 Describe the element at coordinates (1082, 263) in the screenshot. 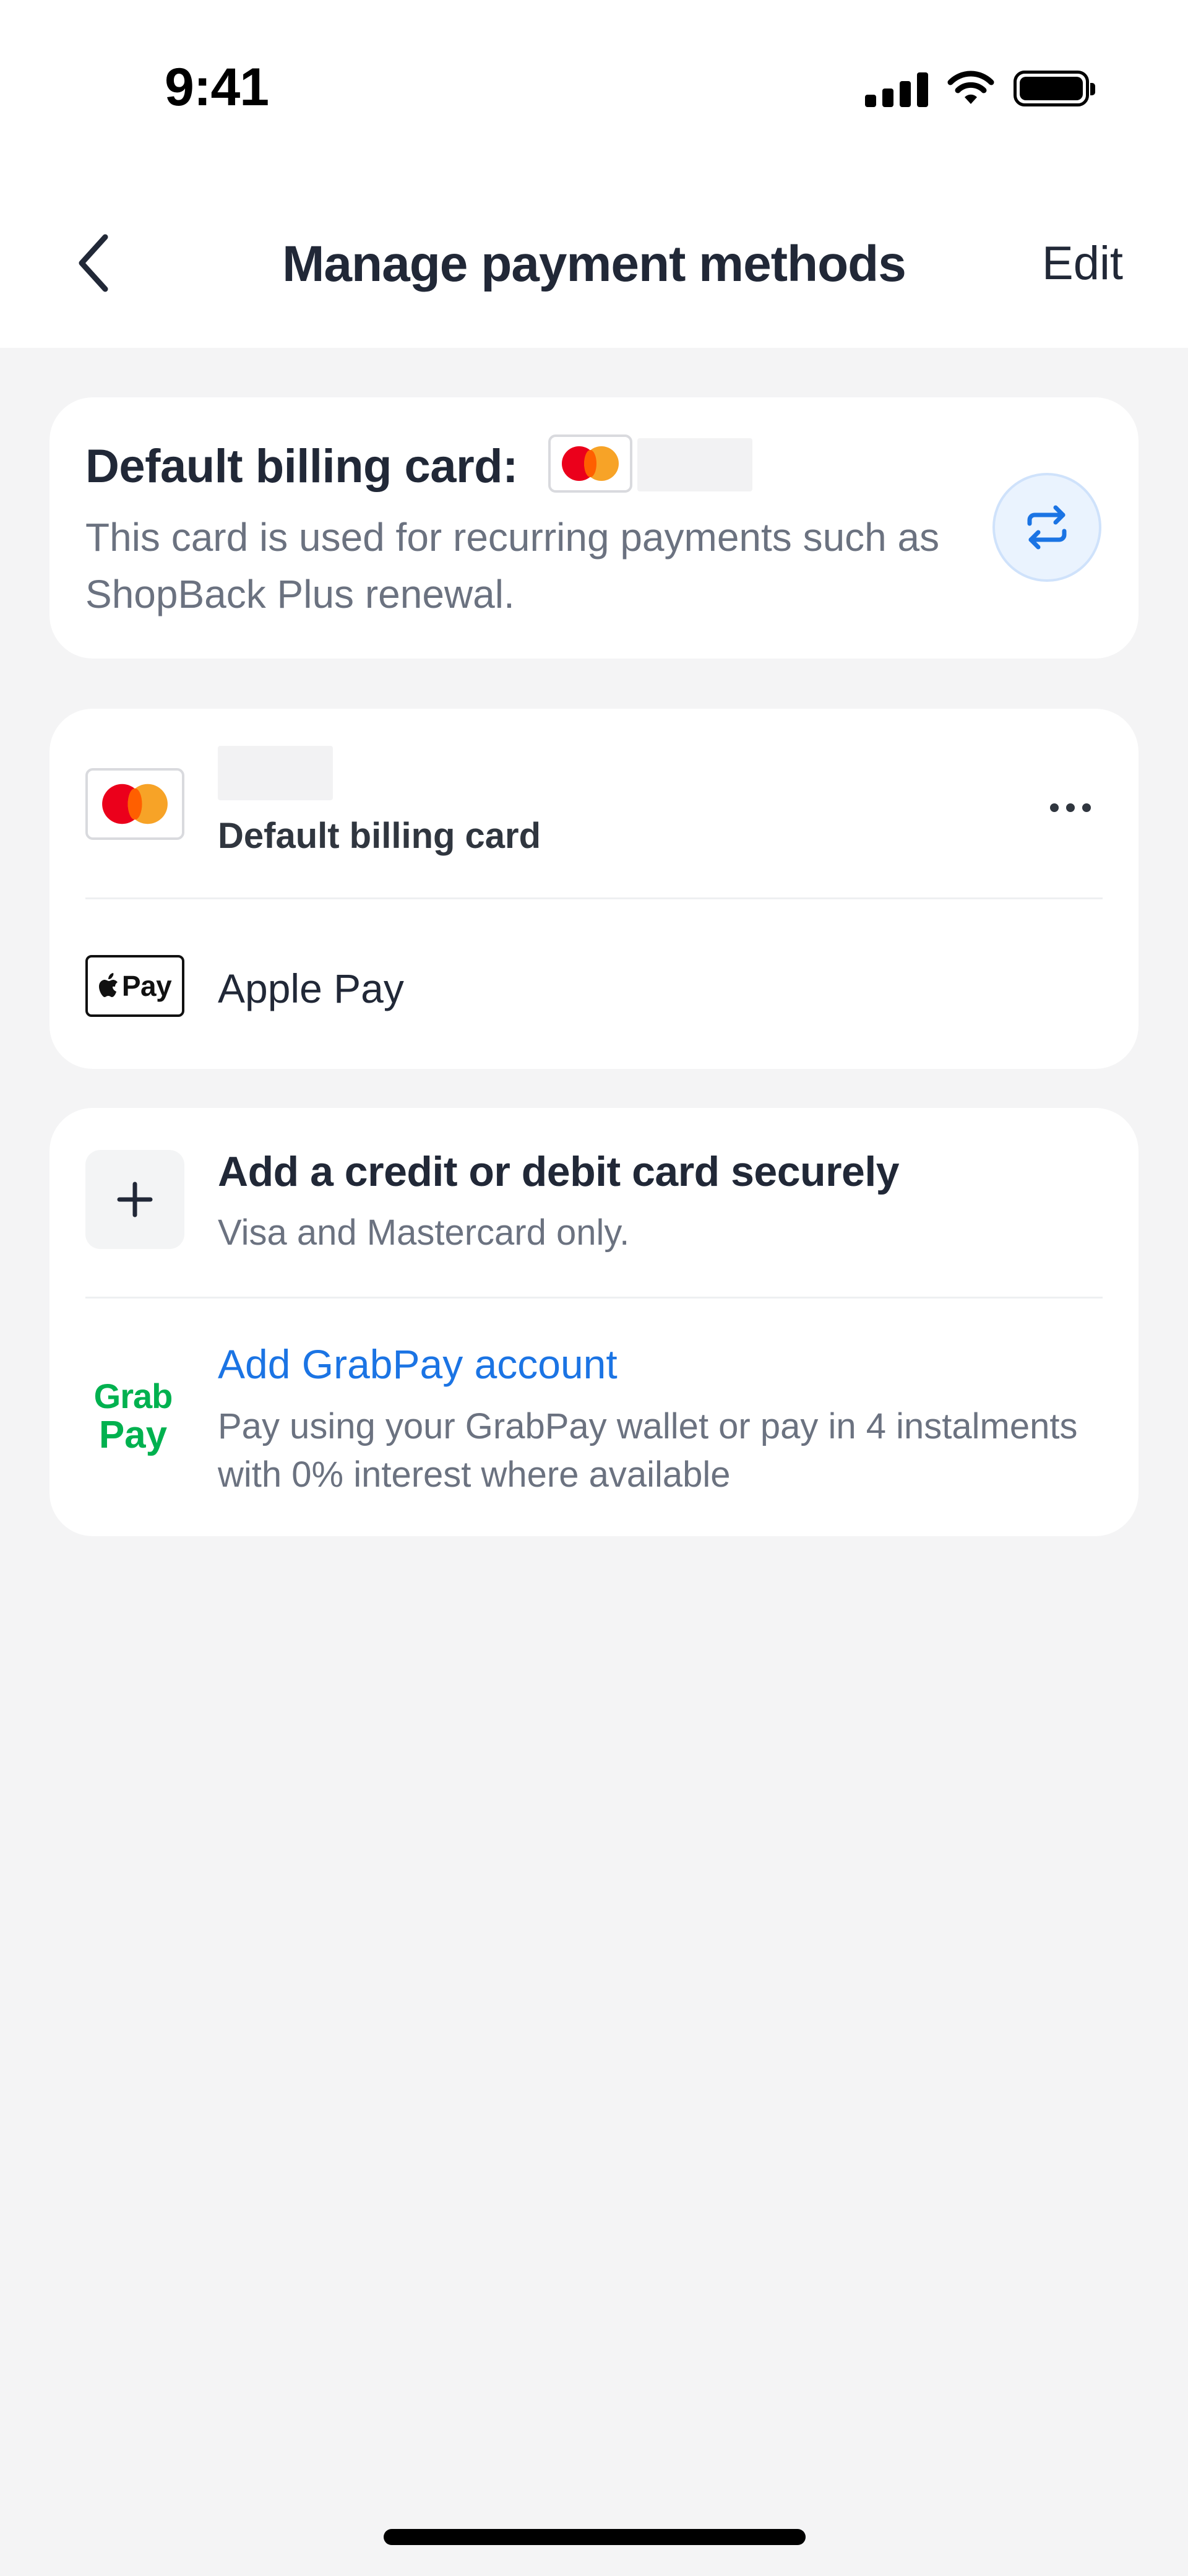

I see `edit-button: Edit` at that location.